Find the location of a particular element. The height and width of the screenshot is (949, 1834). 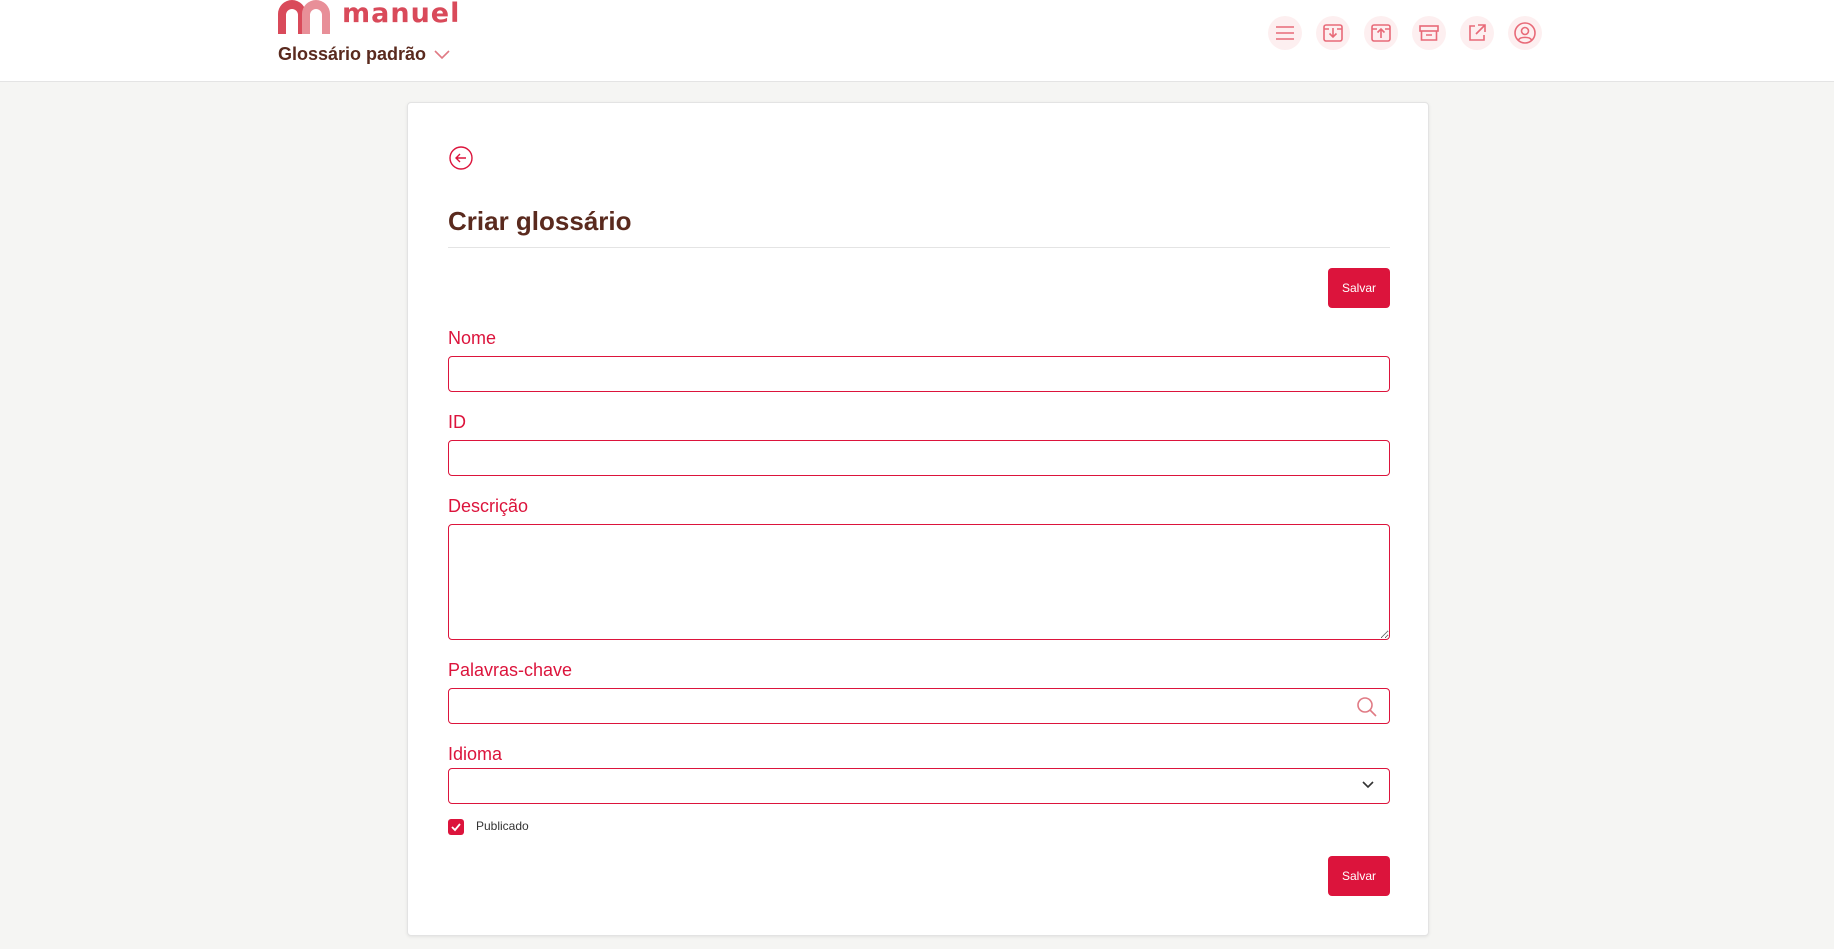

toolbar is located at coordinates (1412, 33).